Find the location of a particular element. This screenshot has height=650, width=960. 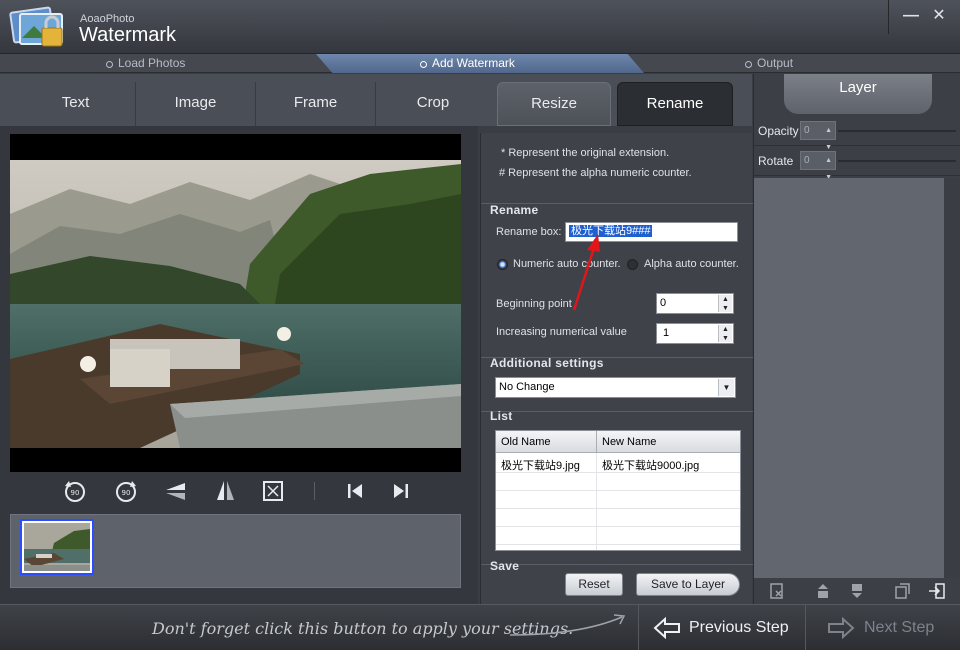

rotate-slider is located at coordinates (897, 161).